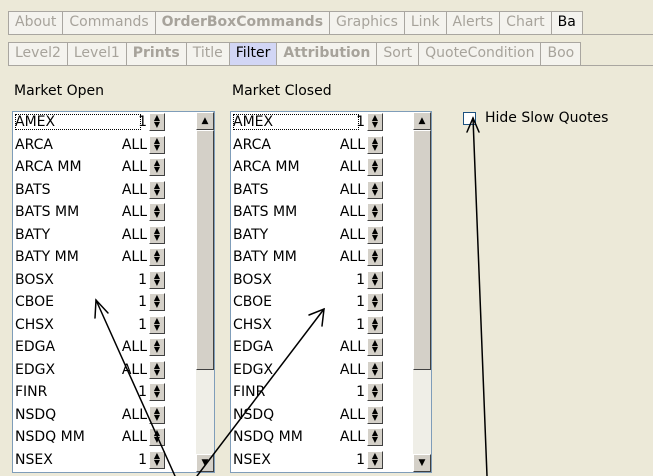 The image size is (653, 476). Describe the element at coordinates (525, 22) in the screenshot. I see `tab-chart: Chart` at that location.